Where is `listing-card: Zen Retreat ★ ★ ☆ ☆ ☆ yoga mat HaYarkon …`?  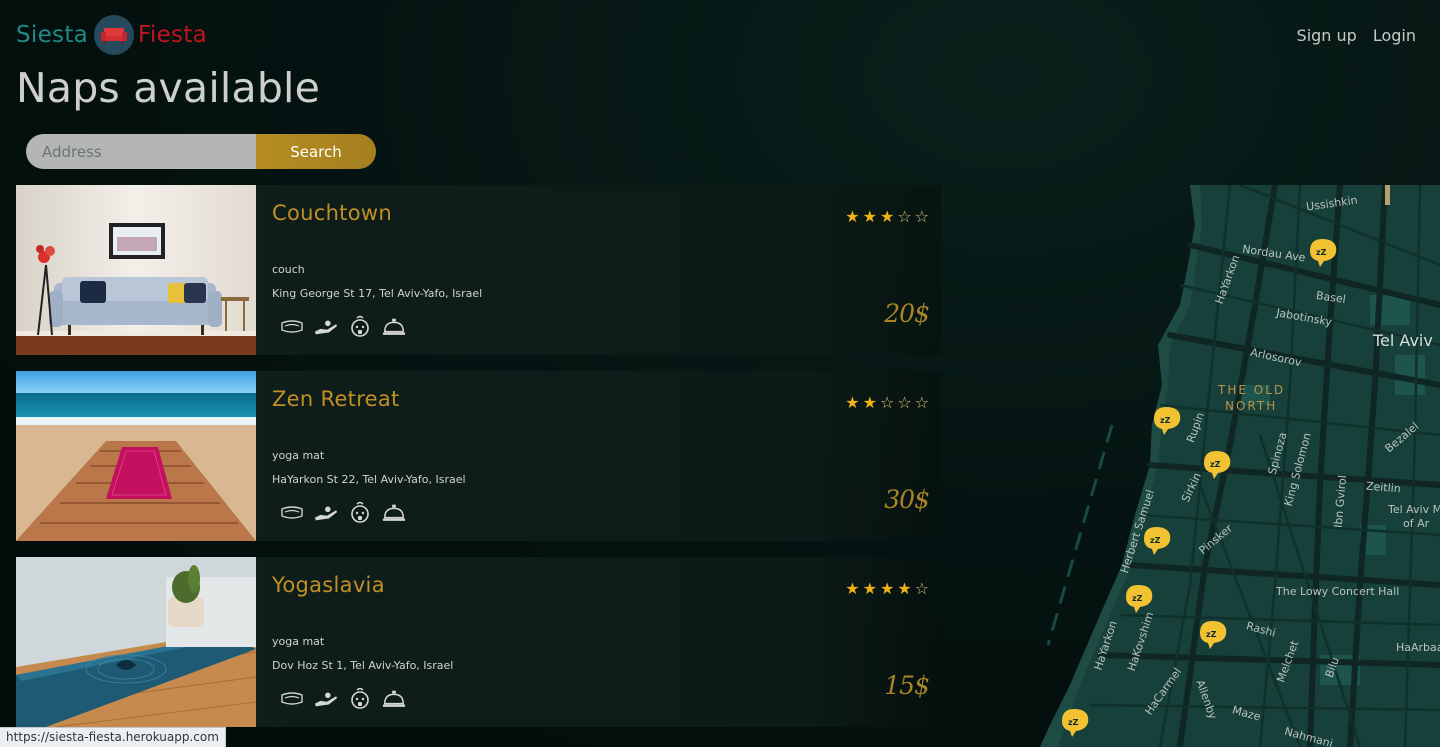
listing-card: Zen Retreat ★ ★ ☆ ☆ ☆ yoga mat HaYarkon … is located at coordinates (478, 456).